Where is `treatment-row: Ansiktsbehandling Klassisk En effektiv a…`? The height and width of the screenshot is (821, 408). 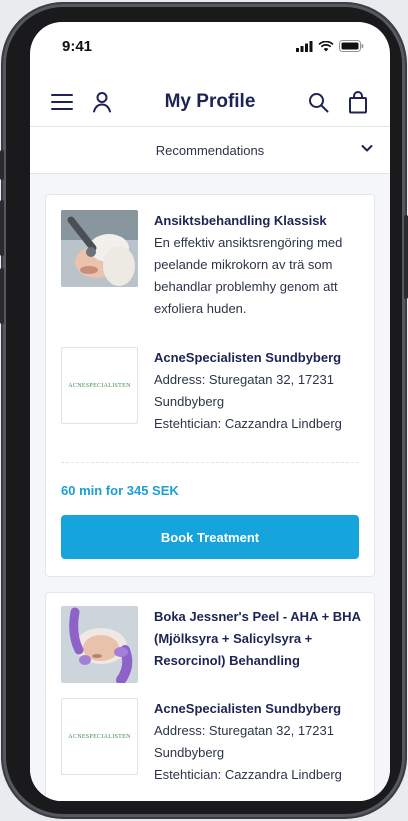 treatment-row: Ansiktsbehandling Klassisk En effektiv a… is located at coordinates (211, 265).